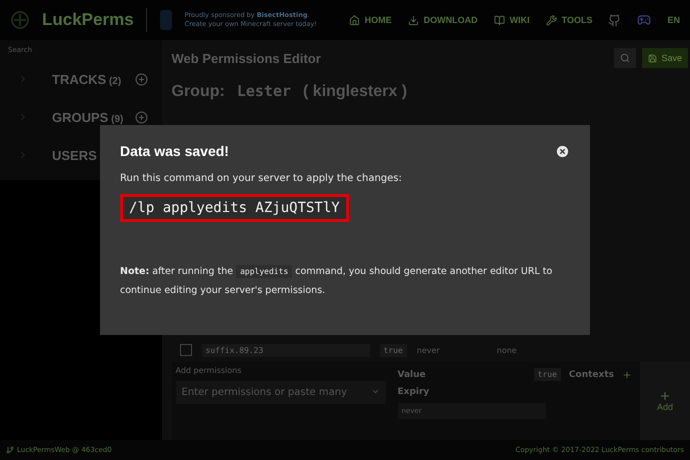 The width and height of the screenshot is (690, 460). I want to click on download-icon, so click(413, 20).